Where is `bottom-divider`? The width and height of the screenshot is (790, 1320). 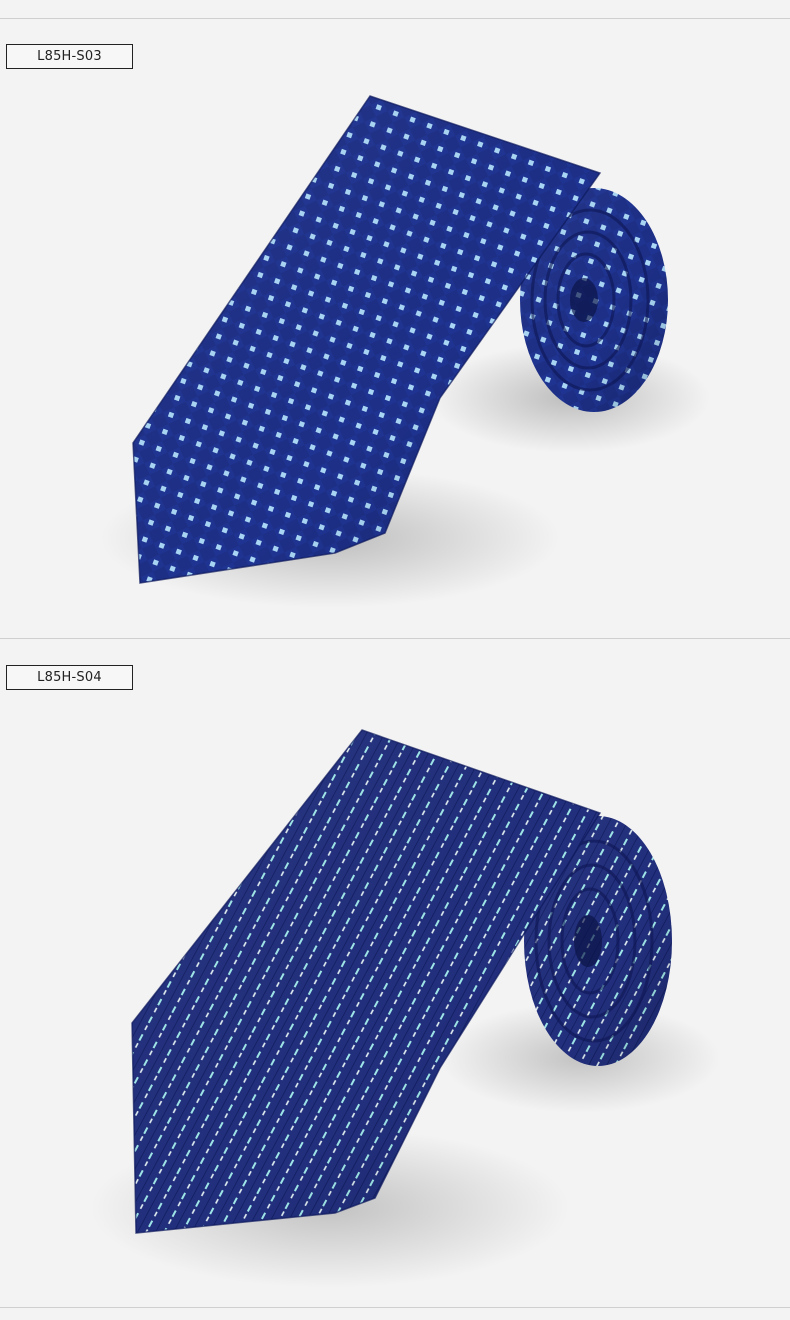 bottom-divider is located at coordinates (395, 1307).